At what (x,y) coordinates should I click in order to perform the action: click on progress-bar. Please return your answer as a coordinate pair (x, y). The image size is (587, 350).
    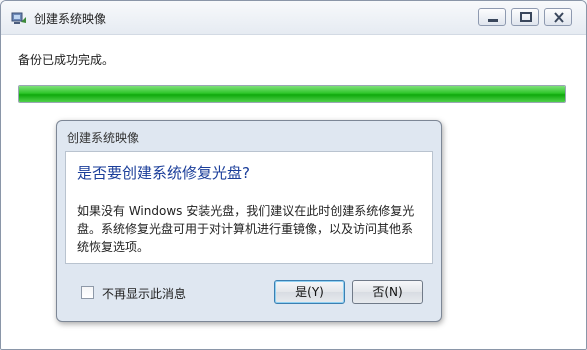
    Looking at the image, I should click on (292, 94).